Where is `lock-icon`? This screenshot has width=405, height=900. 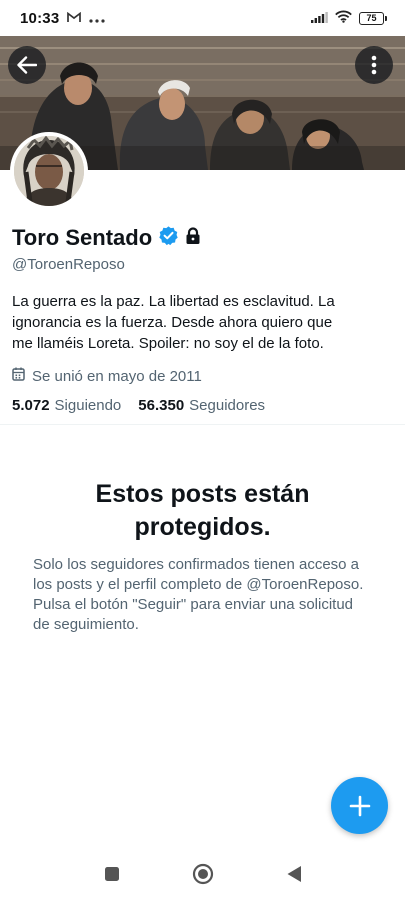
lock-icon is located at coordinates (193, 238).